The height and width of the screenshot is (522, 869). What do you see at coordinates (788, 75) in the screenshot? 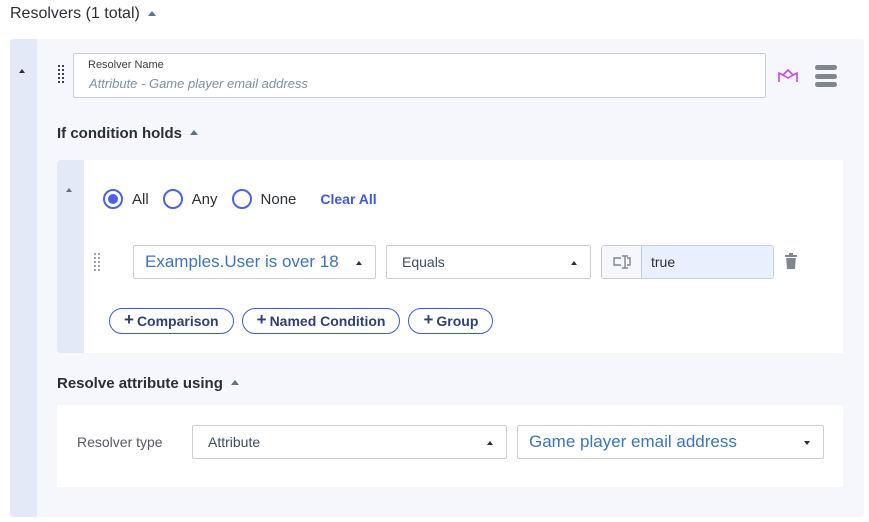
I see `crown-icon` at bounding box center [788, 75].